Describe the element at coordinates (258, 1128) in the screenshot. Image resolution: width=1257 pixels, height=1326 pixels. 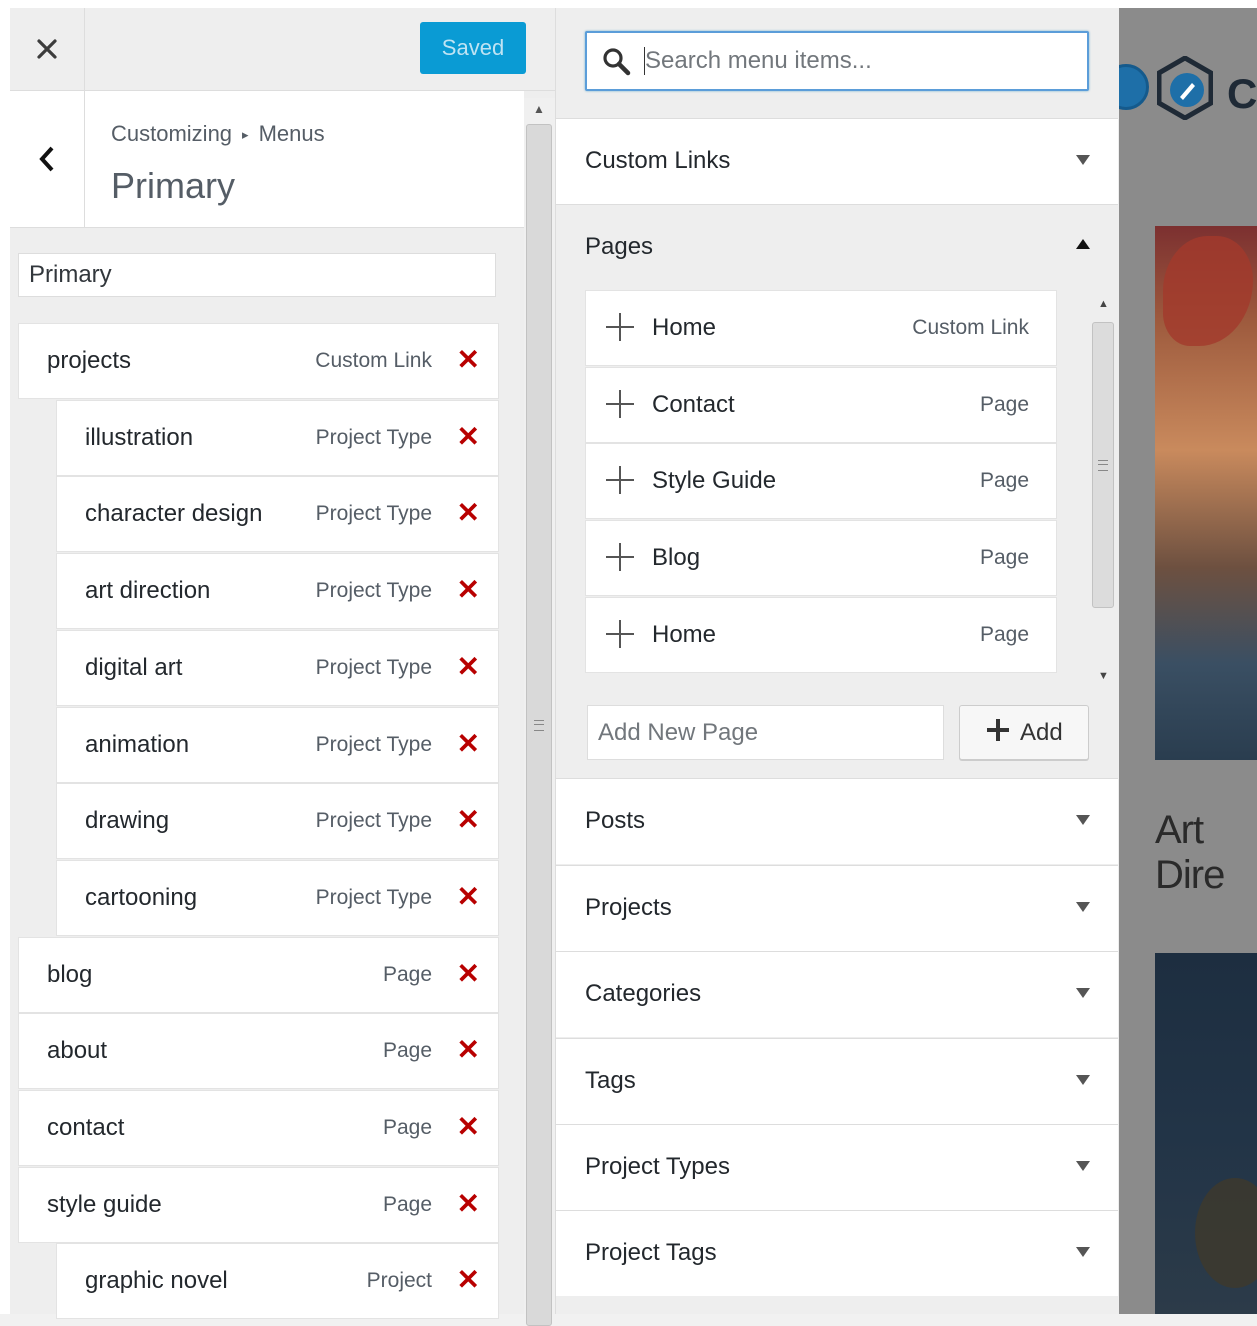
I see `menu-item: contact Page ✕` at that location.